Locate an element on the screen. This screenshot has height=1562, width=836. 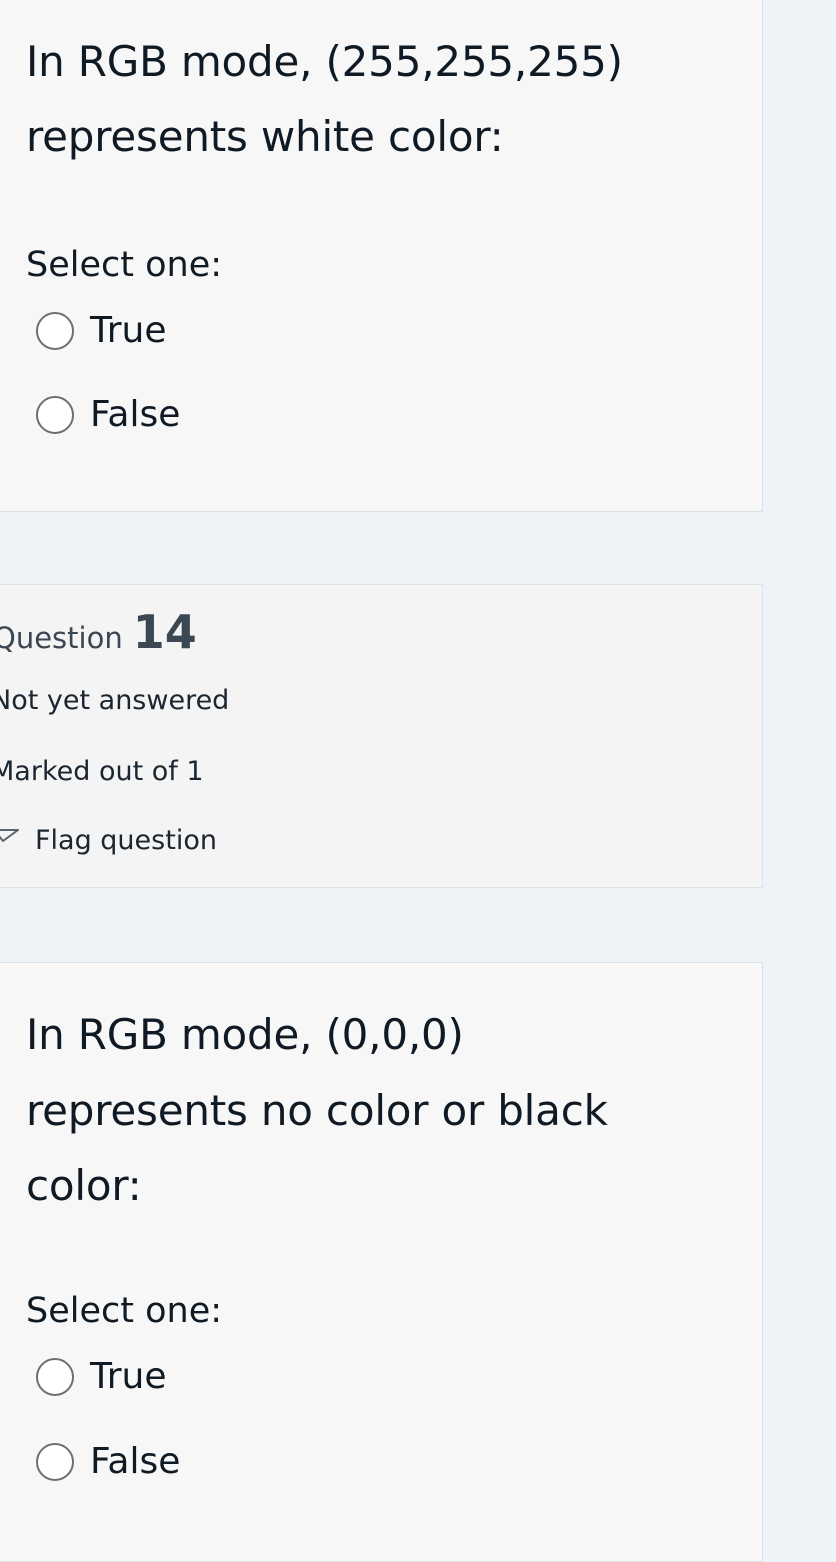
question-text-line: In RGB mode, (0,0,0) is located at coordinates (245, 1034).